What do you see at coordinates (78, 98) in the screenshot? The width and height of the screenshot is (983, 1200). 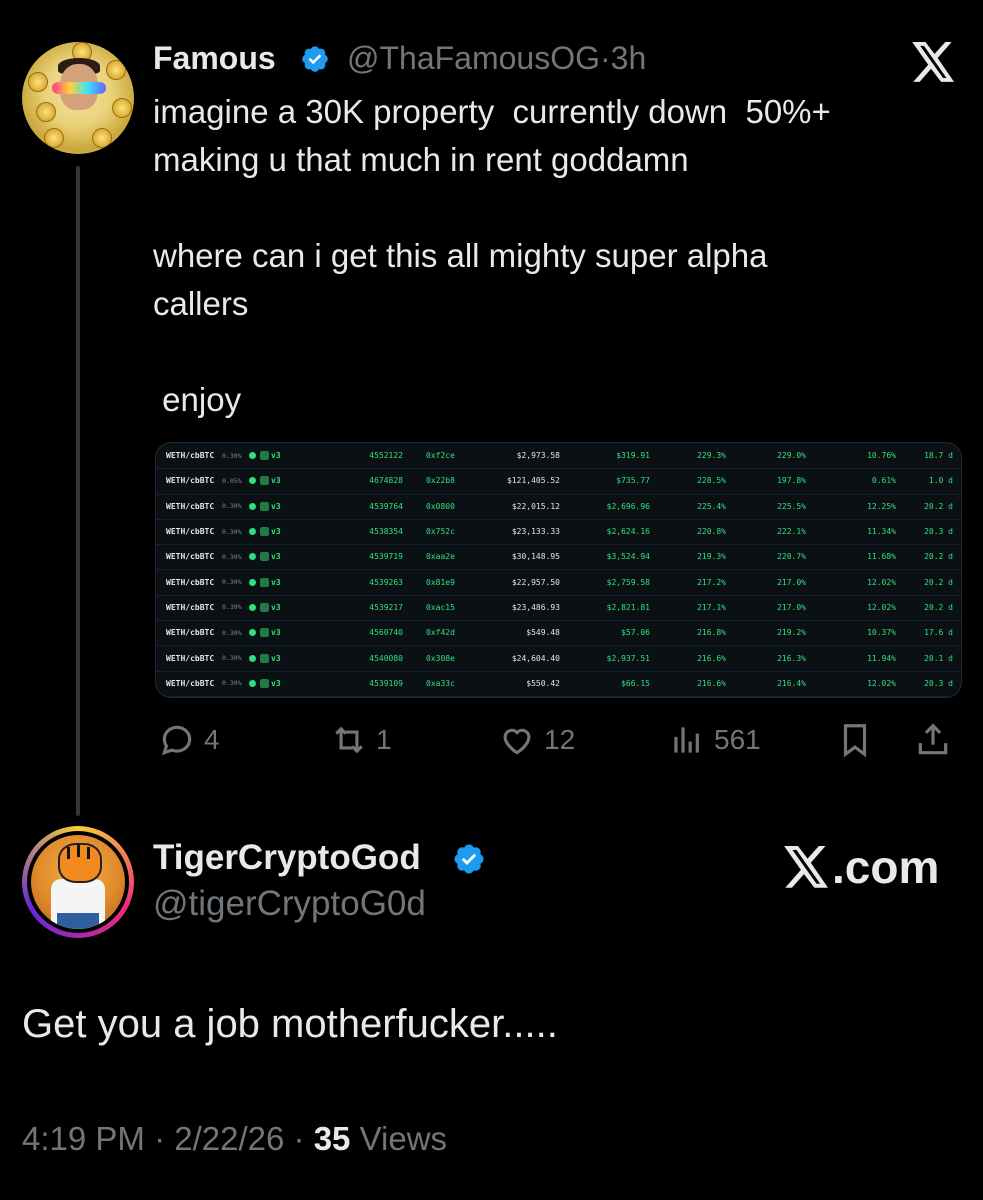 I see `famous-avatar` at bounding box center [78, 98].